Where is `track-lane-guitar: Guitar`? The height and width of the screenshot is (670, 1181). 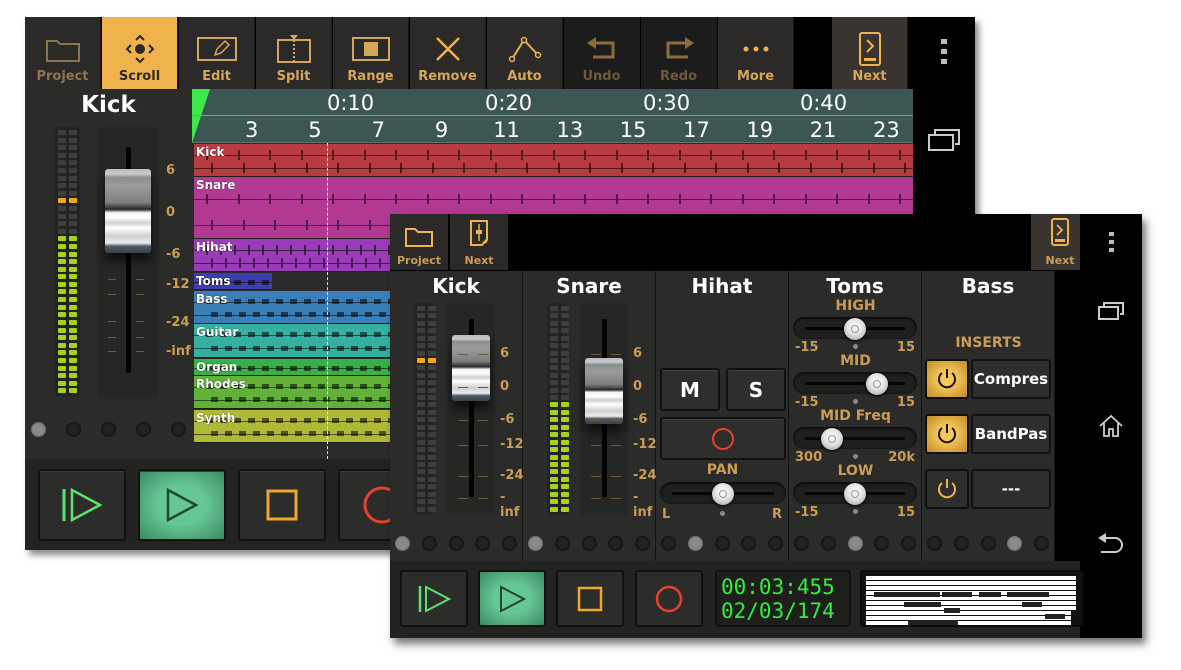
track-lane-guitar: Guitar is located at coordinates (294, 341).